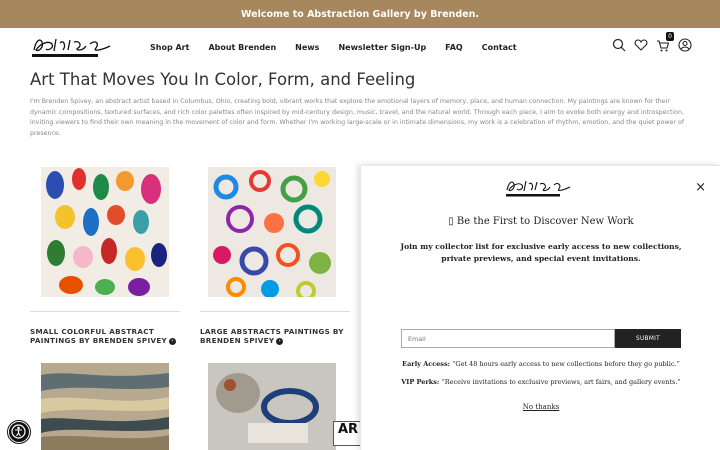 The height and width of the screenshot is (450, 720). What do you see at coordinates (272, 331) in the screenshot?
I see `collection-title-line: LARGE ABSTRACTS PAINTINGS BY` at bounding box center [272, 331].